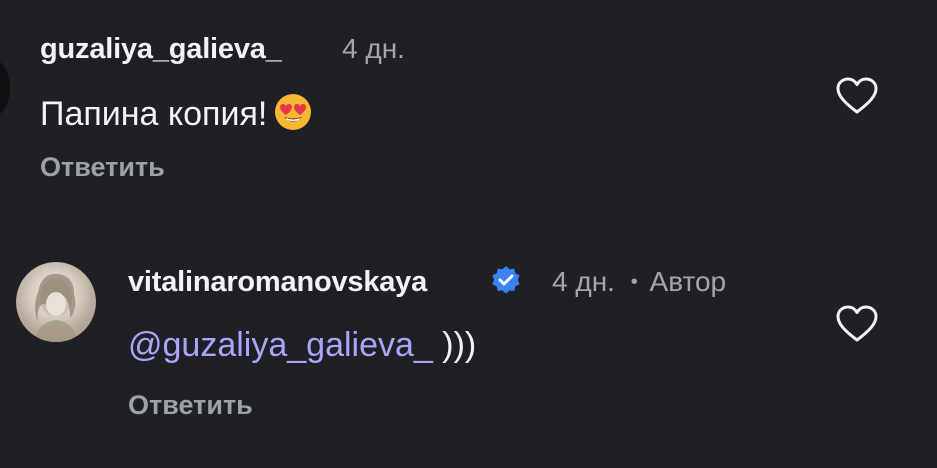  Describe the element at coordinates (639, 282) in the screenshot. I see `comment-meta: 4 дн. • Автор` at that location.